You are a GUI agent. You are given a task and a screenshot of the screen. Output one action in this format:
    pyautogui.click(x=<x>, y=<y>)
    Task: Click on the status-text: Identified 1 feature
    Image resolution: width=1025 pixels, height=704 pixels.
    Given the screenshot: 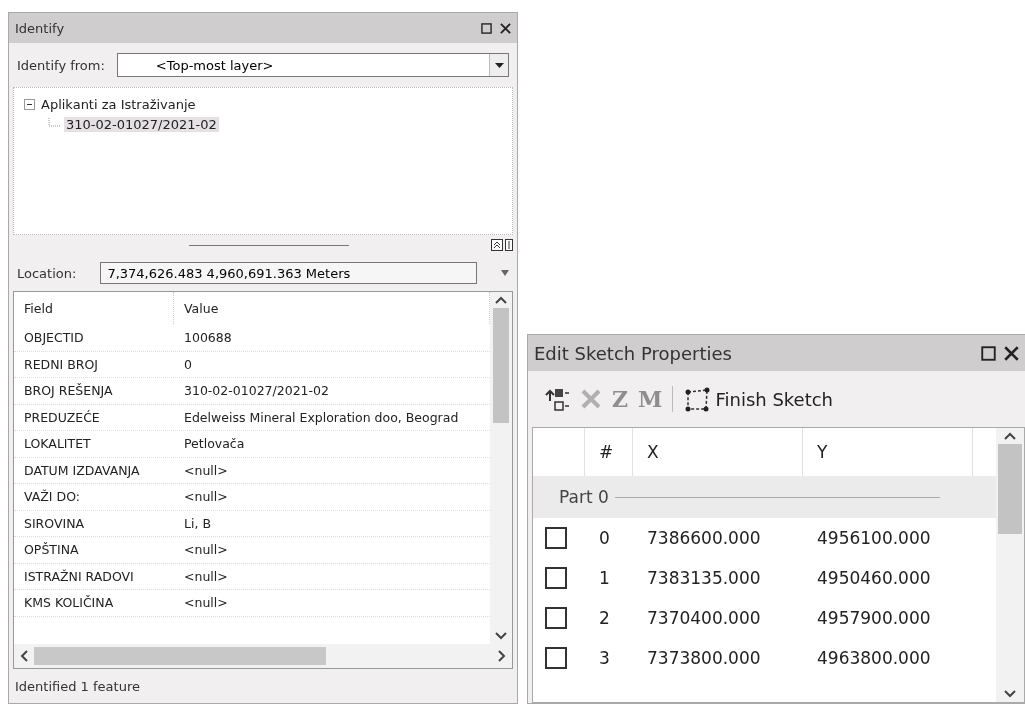 What is the action you would take?
    pyautogui.click(x=77, y=686)
    